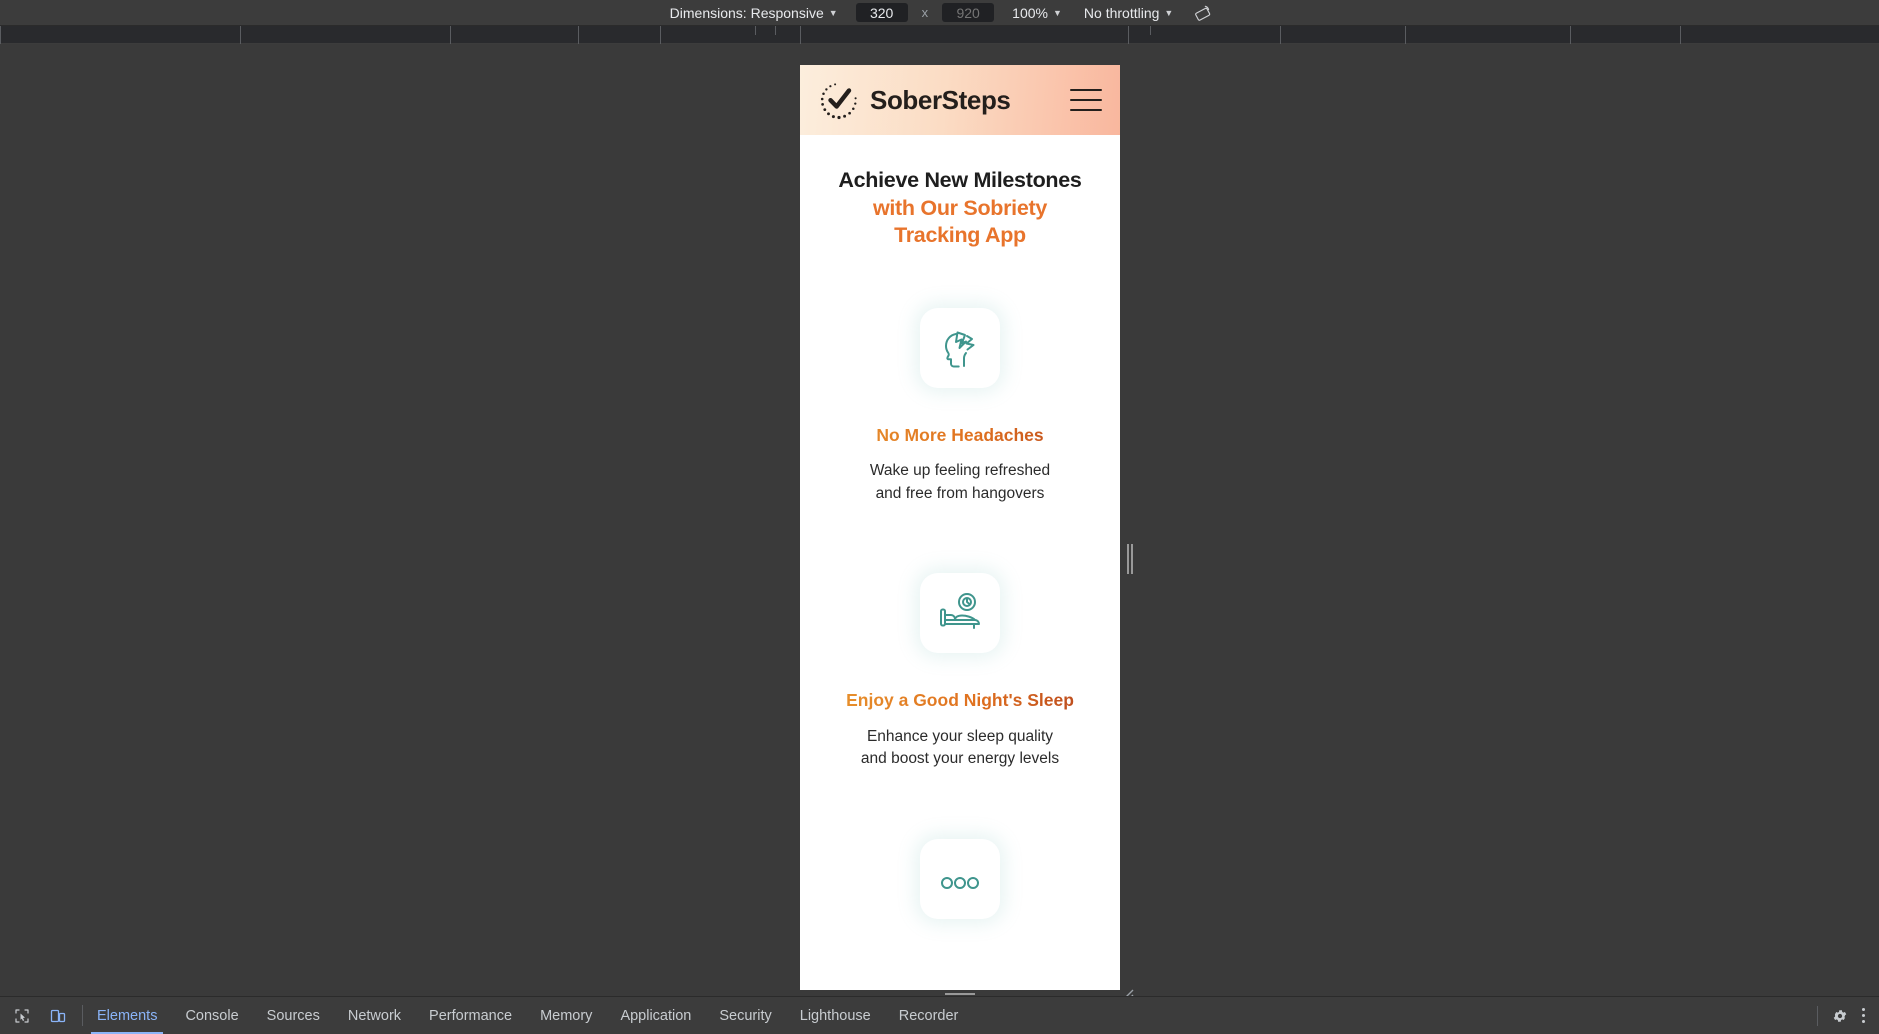  What do you see at coordinates (1121, 12) in the screenshot?
I see `throttling-label: No throttling` at bounding box center [1121, 12].